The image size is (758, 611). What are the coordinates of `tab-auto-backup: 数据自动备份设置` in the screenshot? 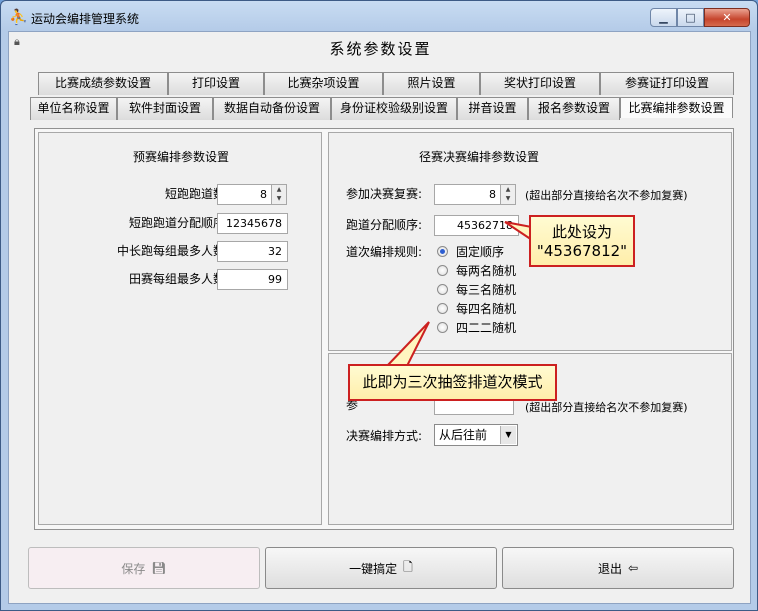 It's located at (272, 108).